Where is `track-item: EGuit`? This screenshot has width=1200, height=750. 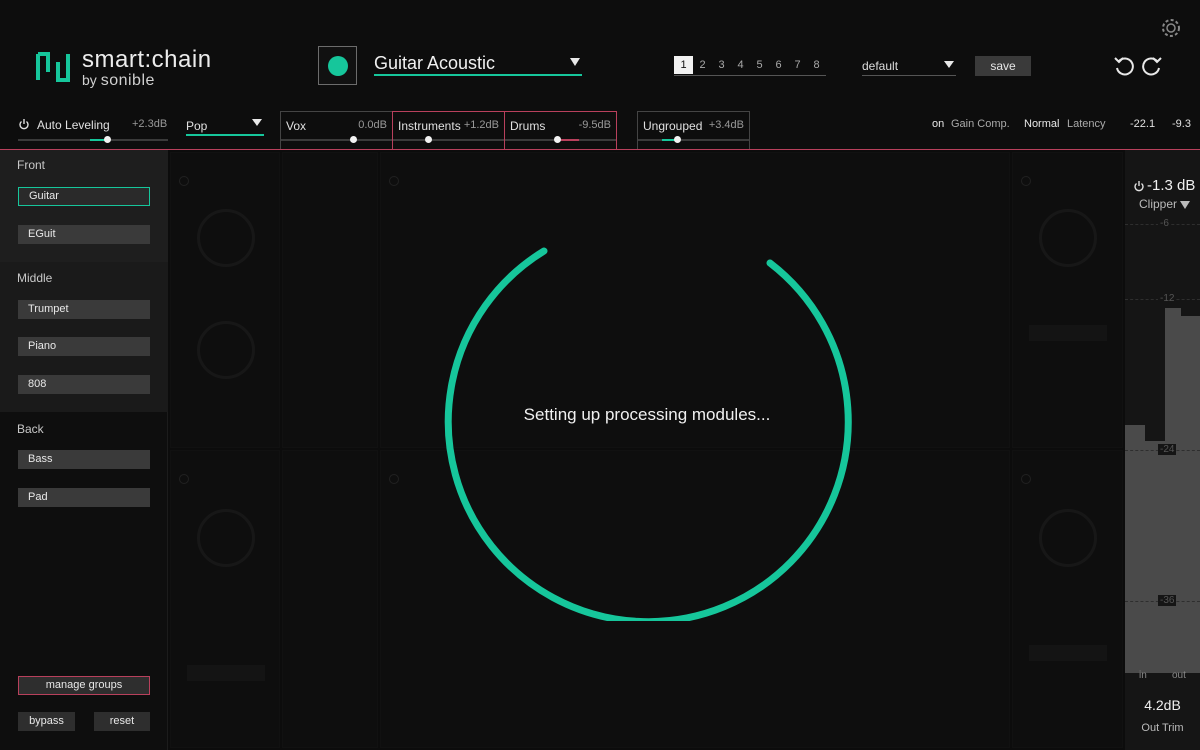 track-item: EGuit is located at coordinates (84, 234).